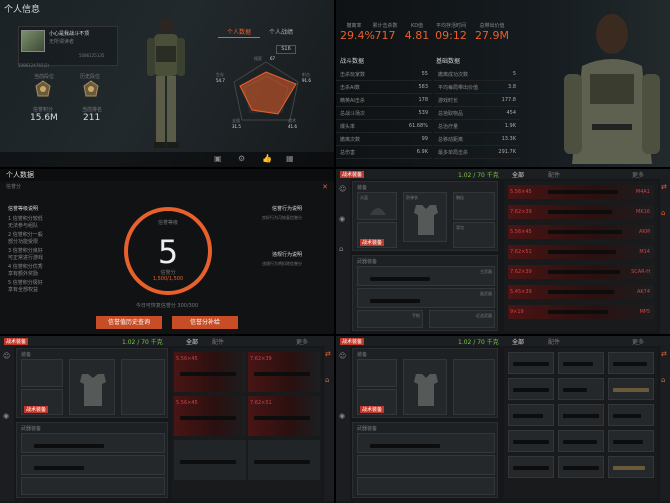  I want to click on player-card: 小心是我战斗不顶 无所谓读者 5086125135, so click(68, 46).